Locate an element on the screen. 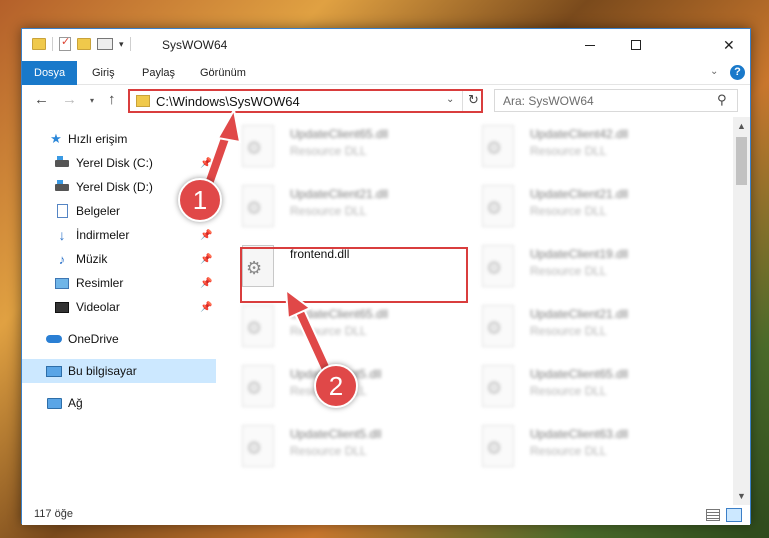  scroll-thumb is located at coordinates (741, 161).